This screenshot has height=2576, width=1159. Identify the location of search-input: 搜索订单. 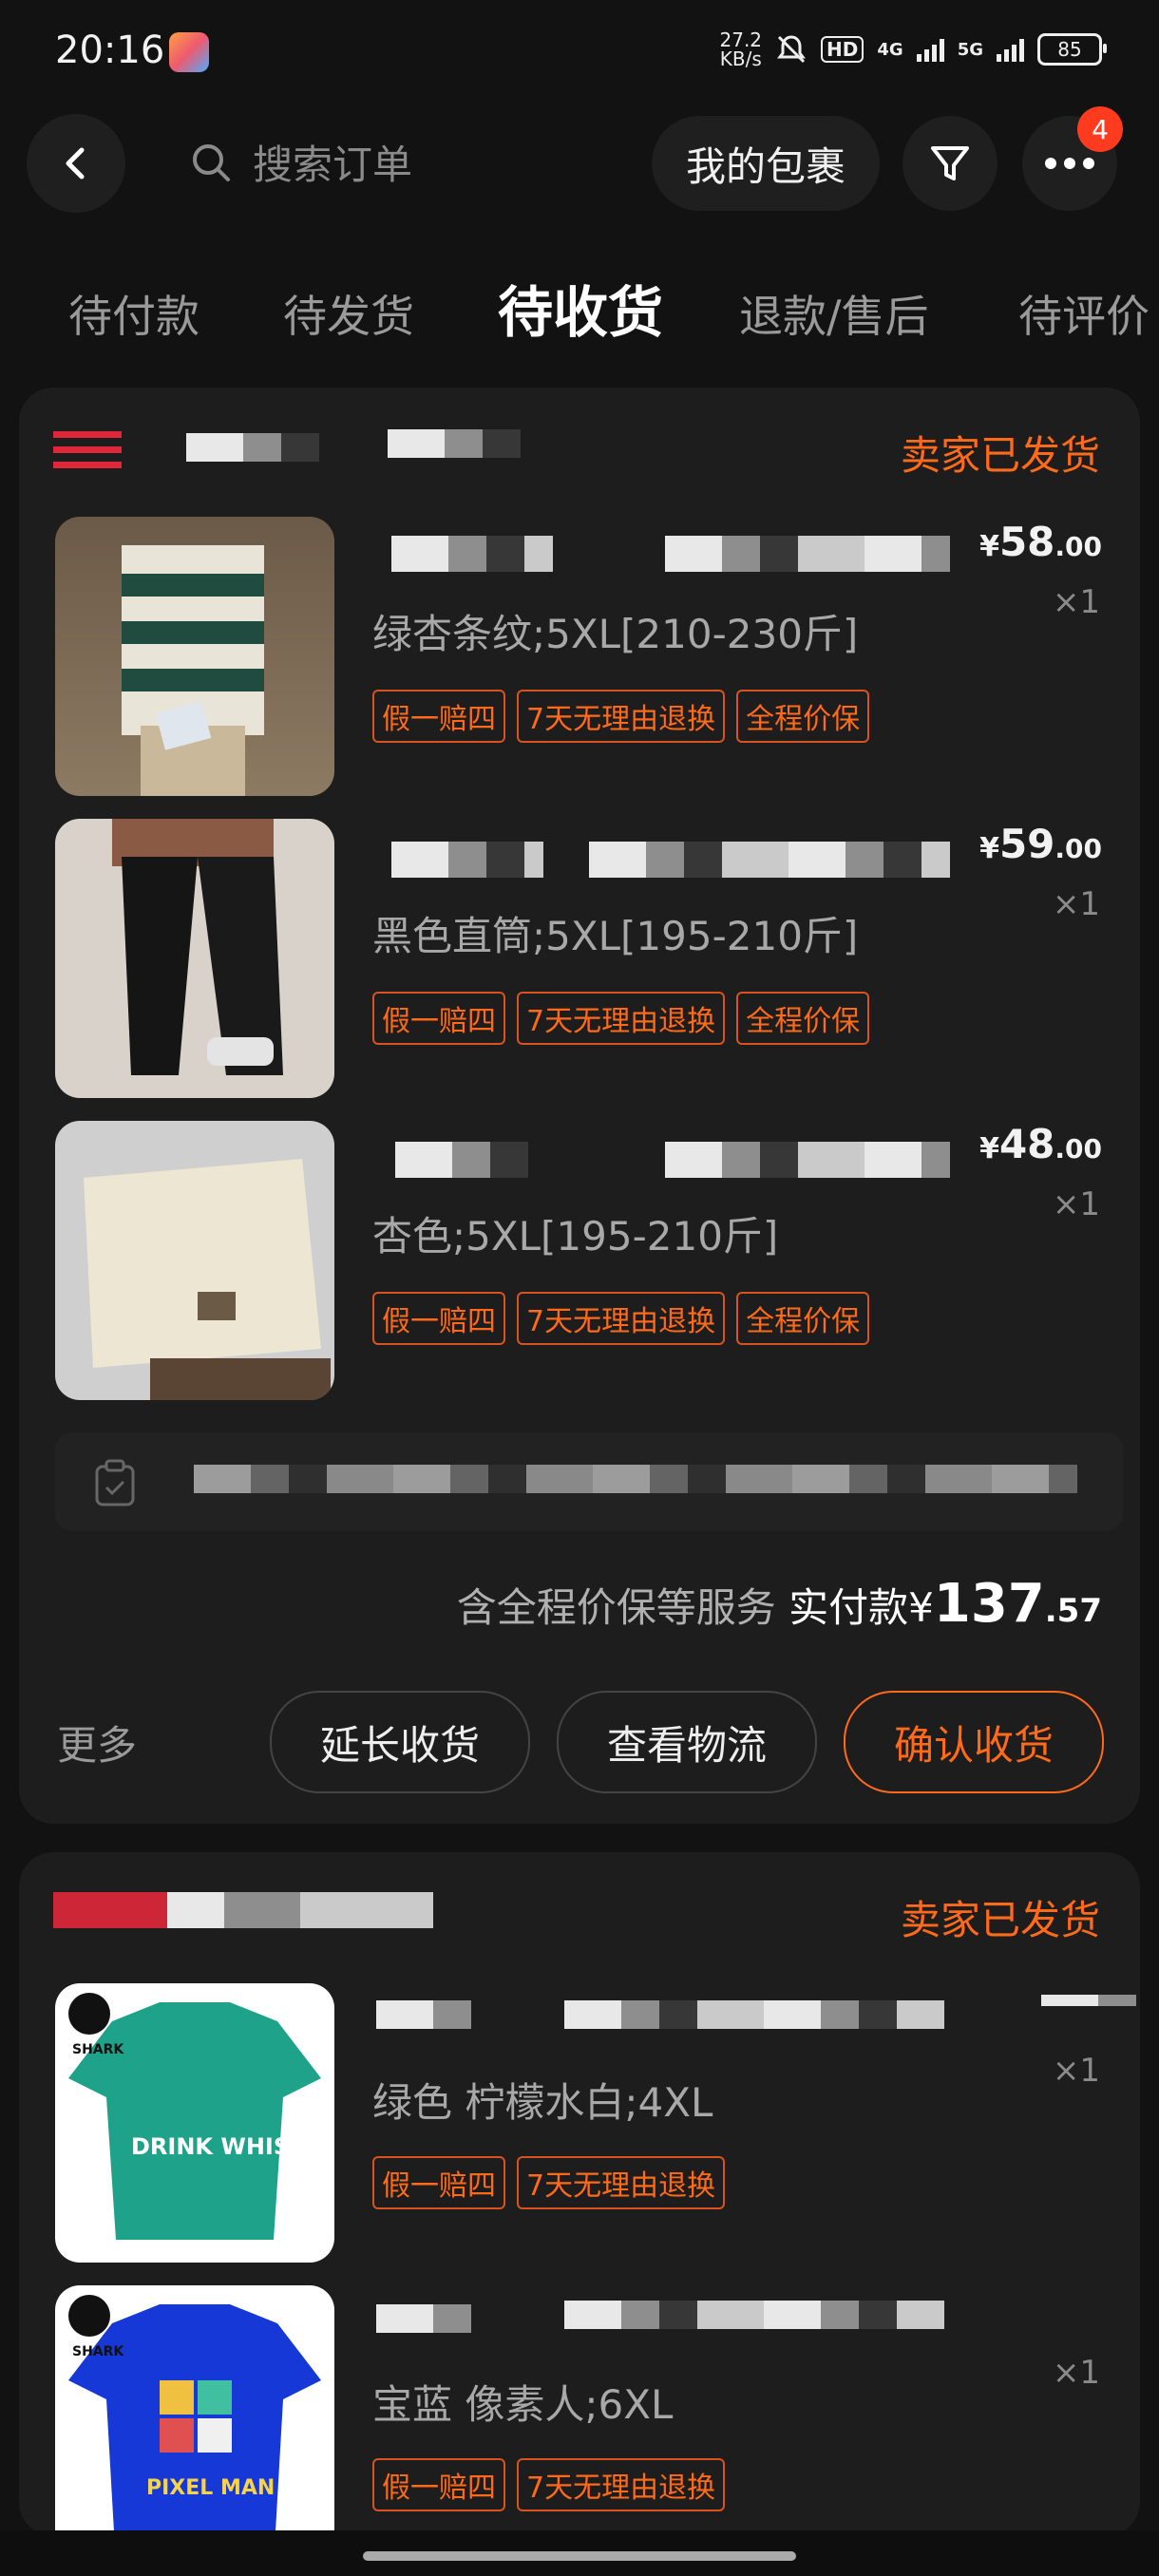
(301, 162).